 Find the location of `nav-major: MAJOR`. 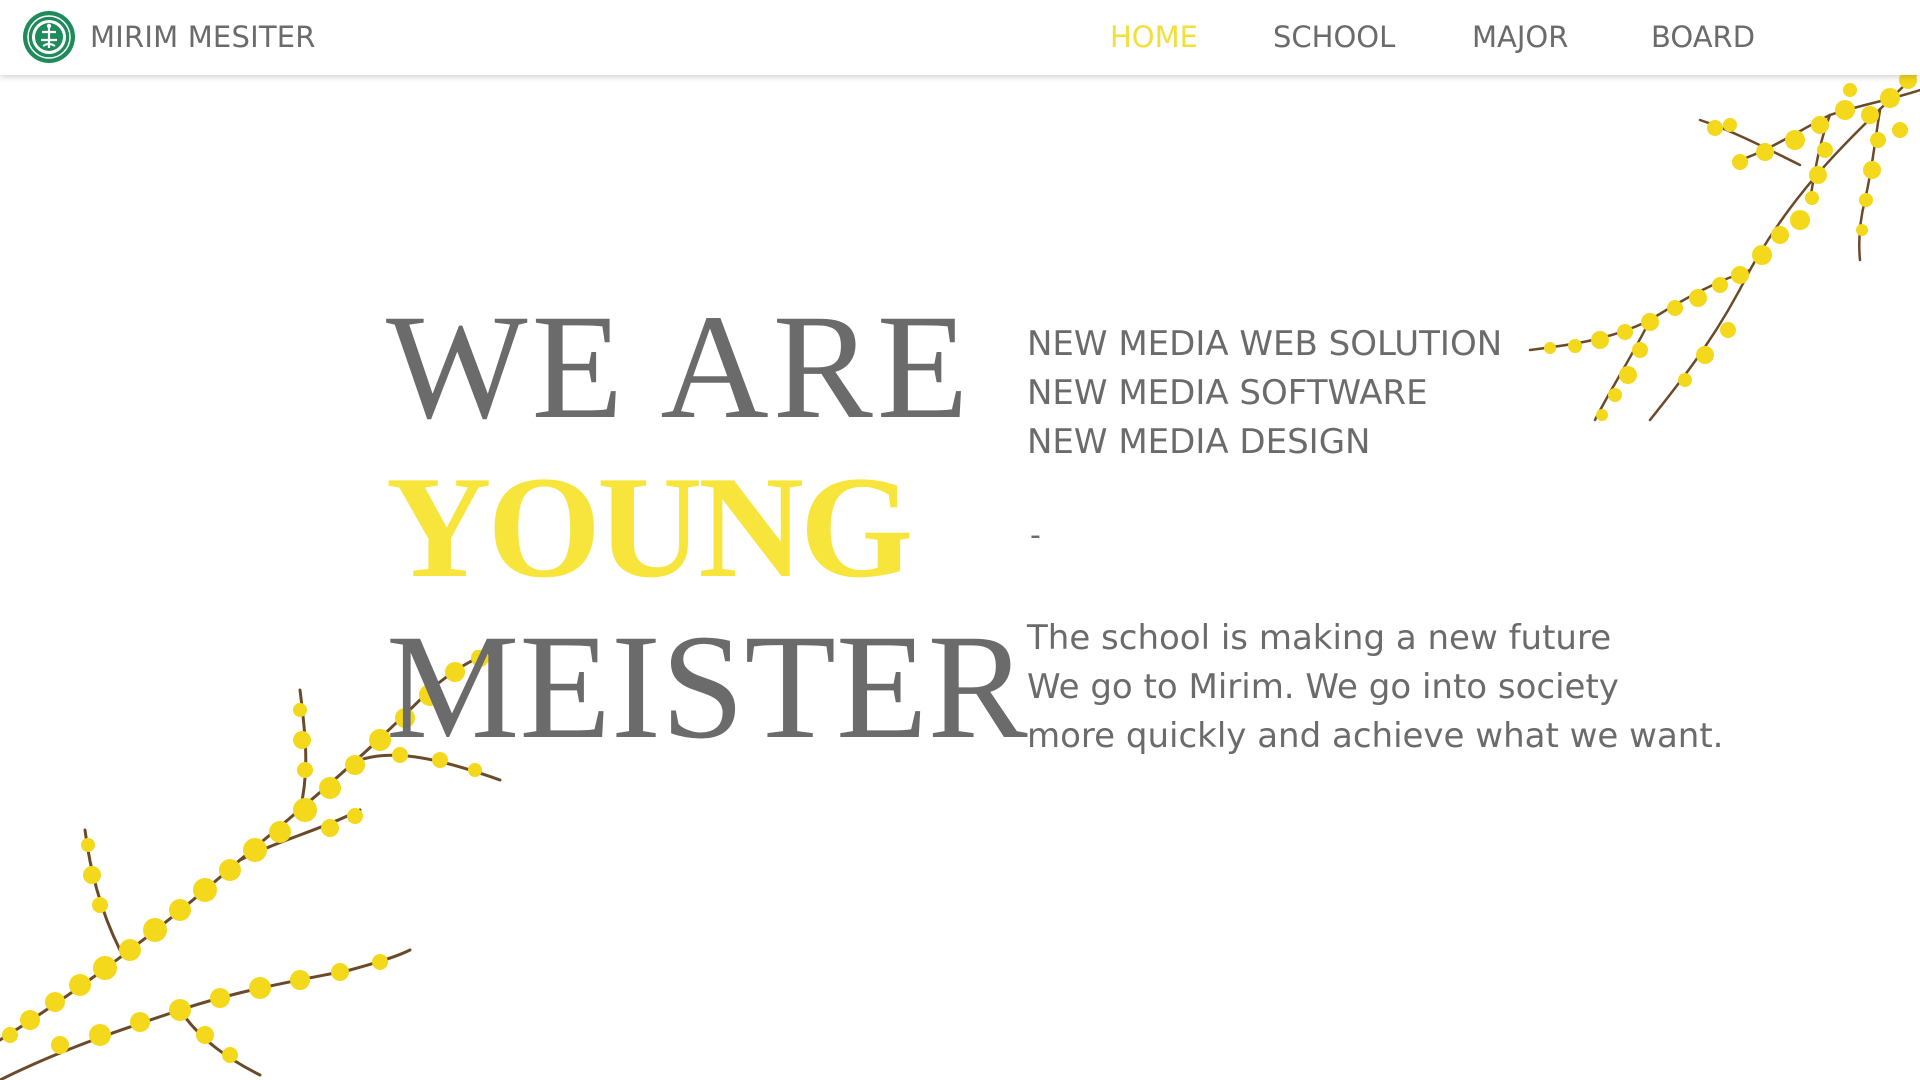

nav-major: MAJOR is located at coordinates (1520, 37).